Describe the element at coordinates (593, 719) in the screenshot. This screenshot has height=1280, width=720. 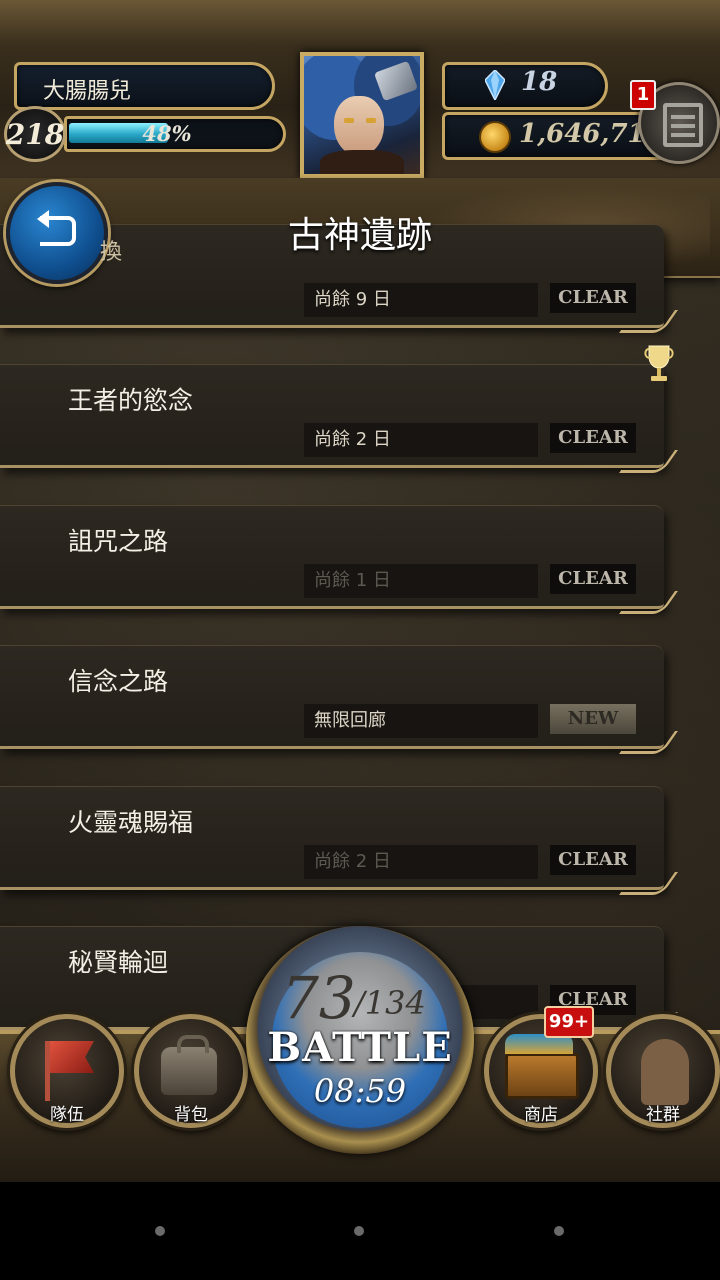
I see `stage-new-tag: NEW` at that location.